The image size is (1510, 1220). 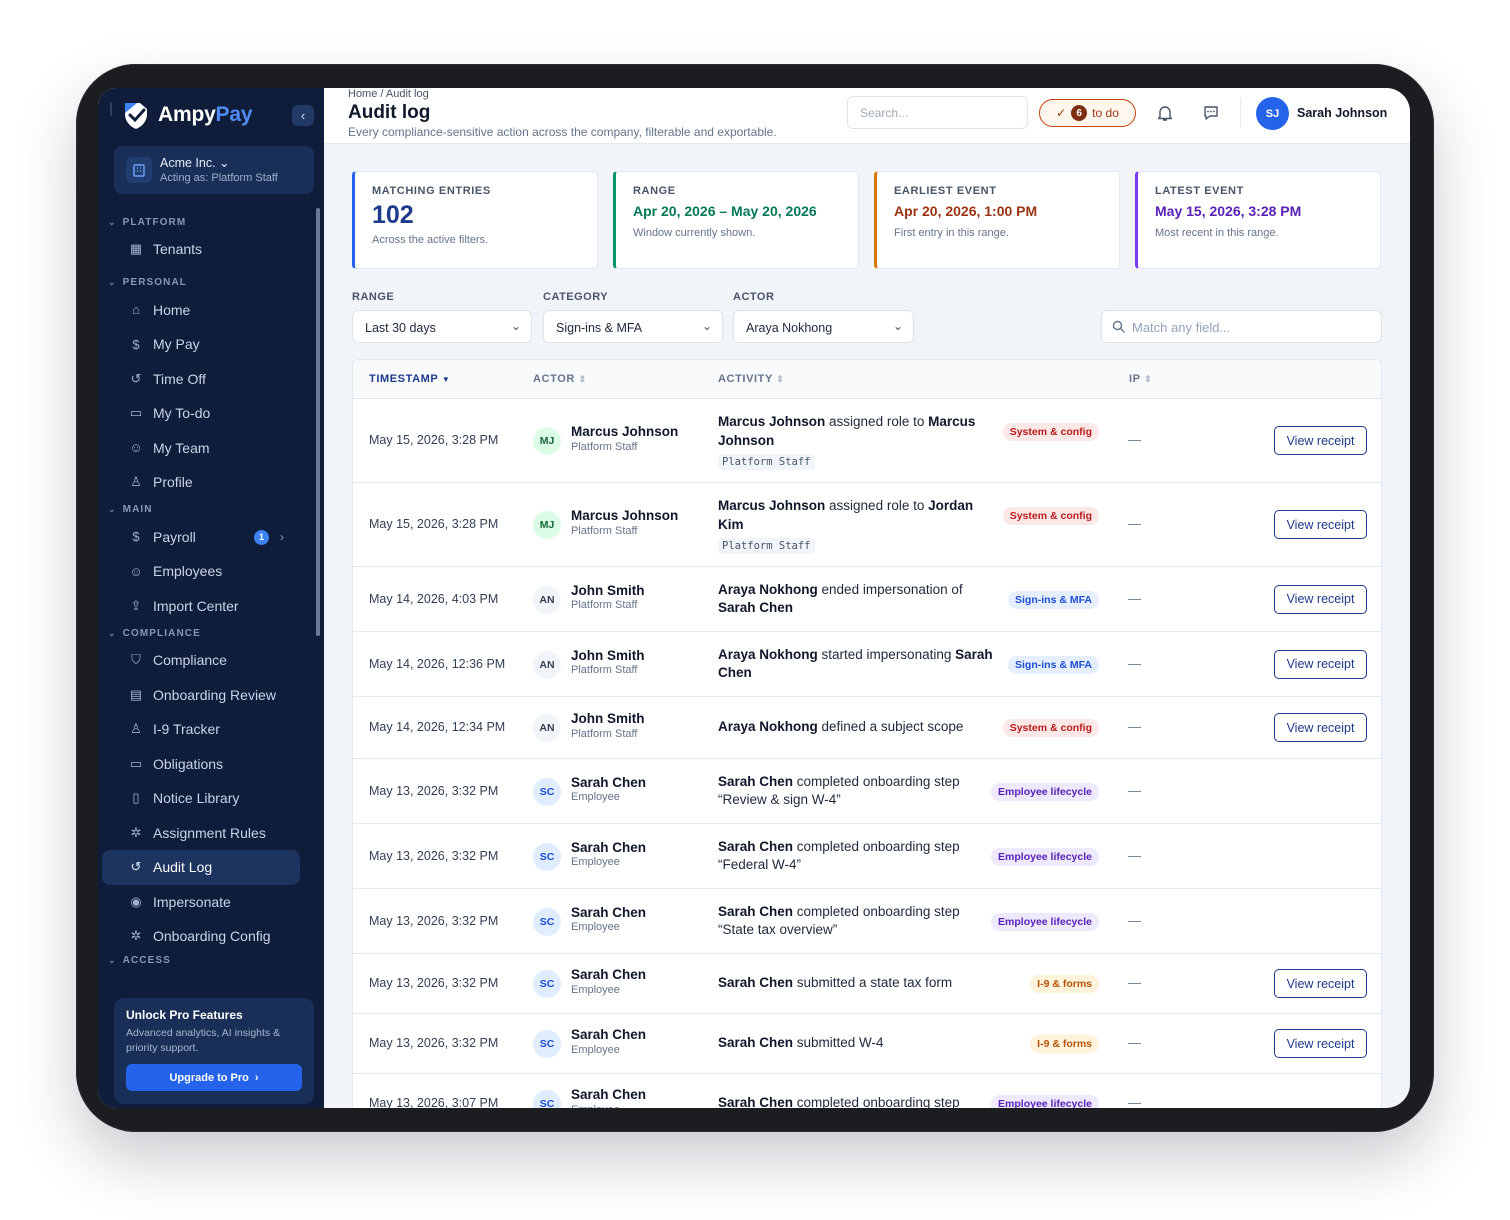 What do you see at coordinates (303, 115) in the screenshot?
I see `collapse-sidebar-button: ‹` at bounding box center [303, 115].